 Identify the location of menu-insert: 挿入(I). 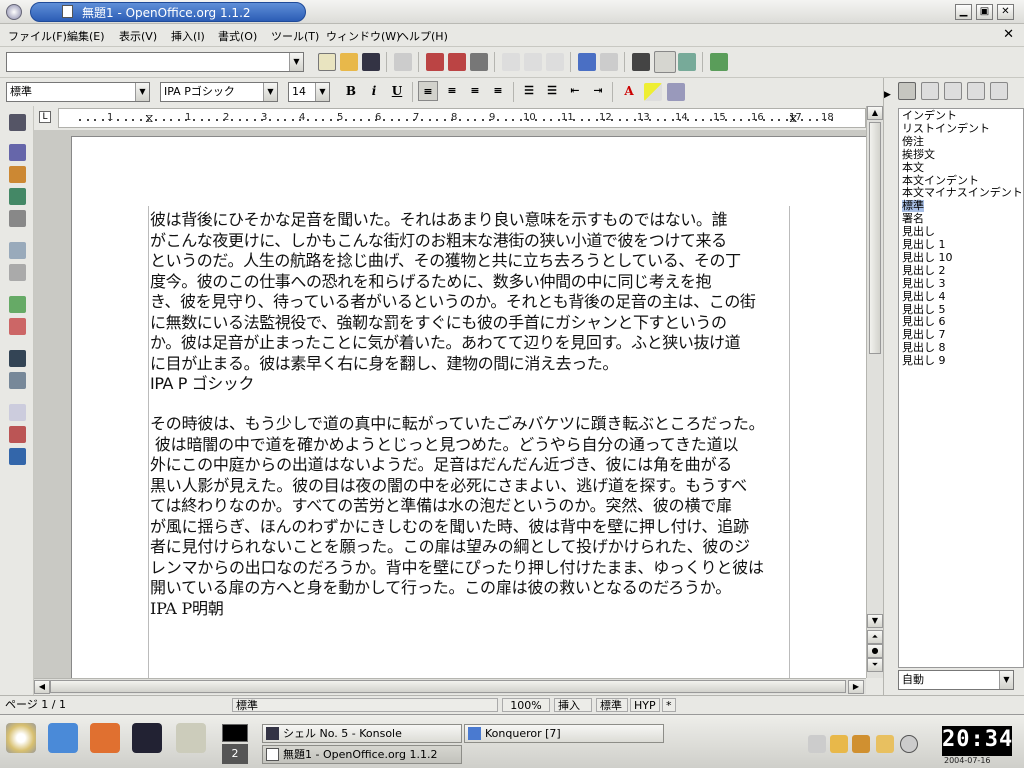
(188, 36).